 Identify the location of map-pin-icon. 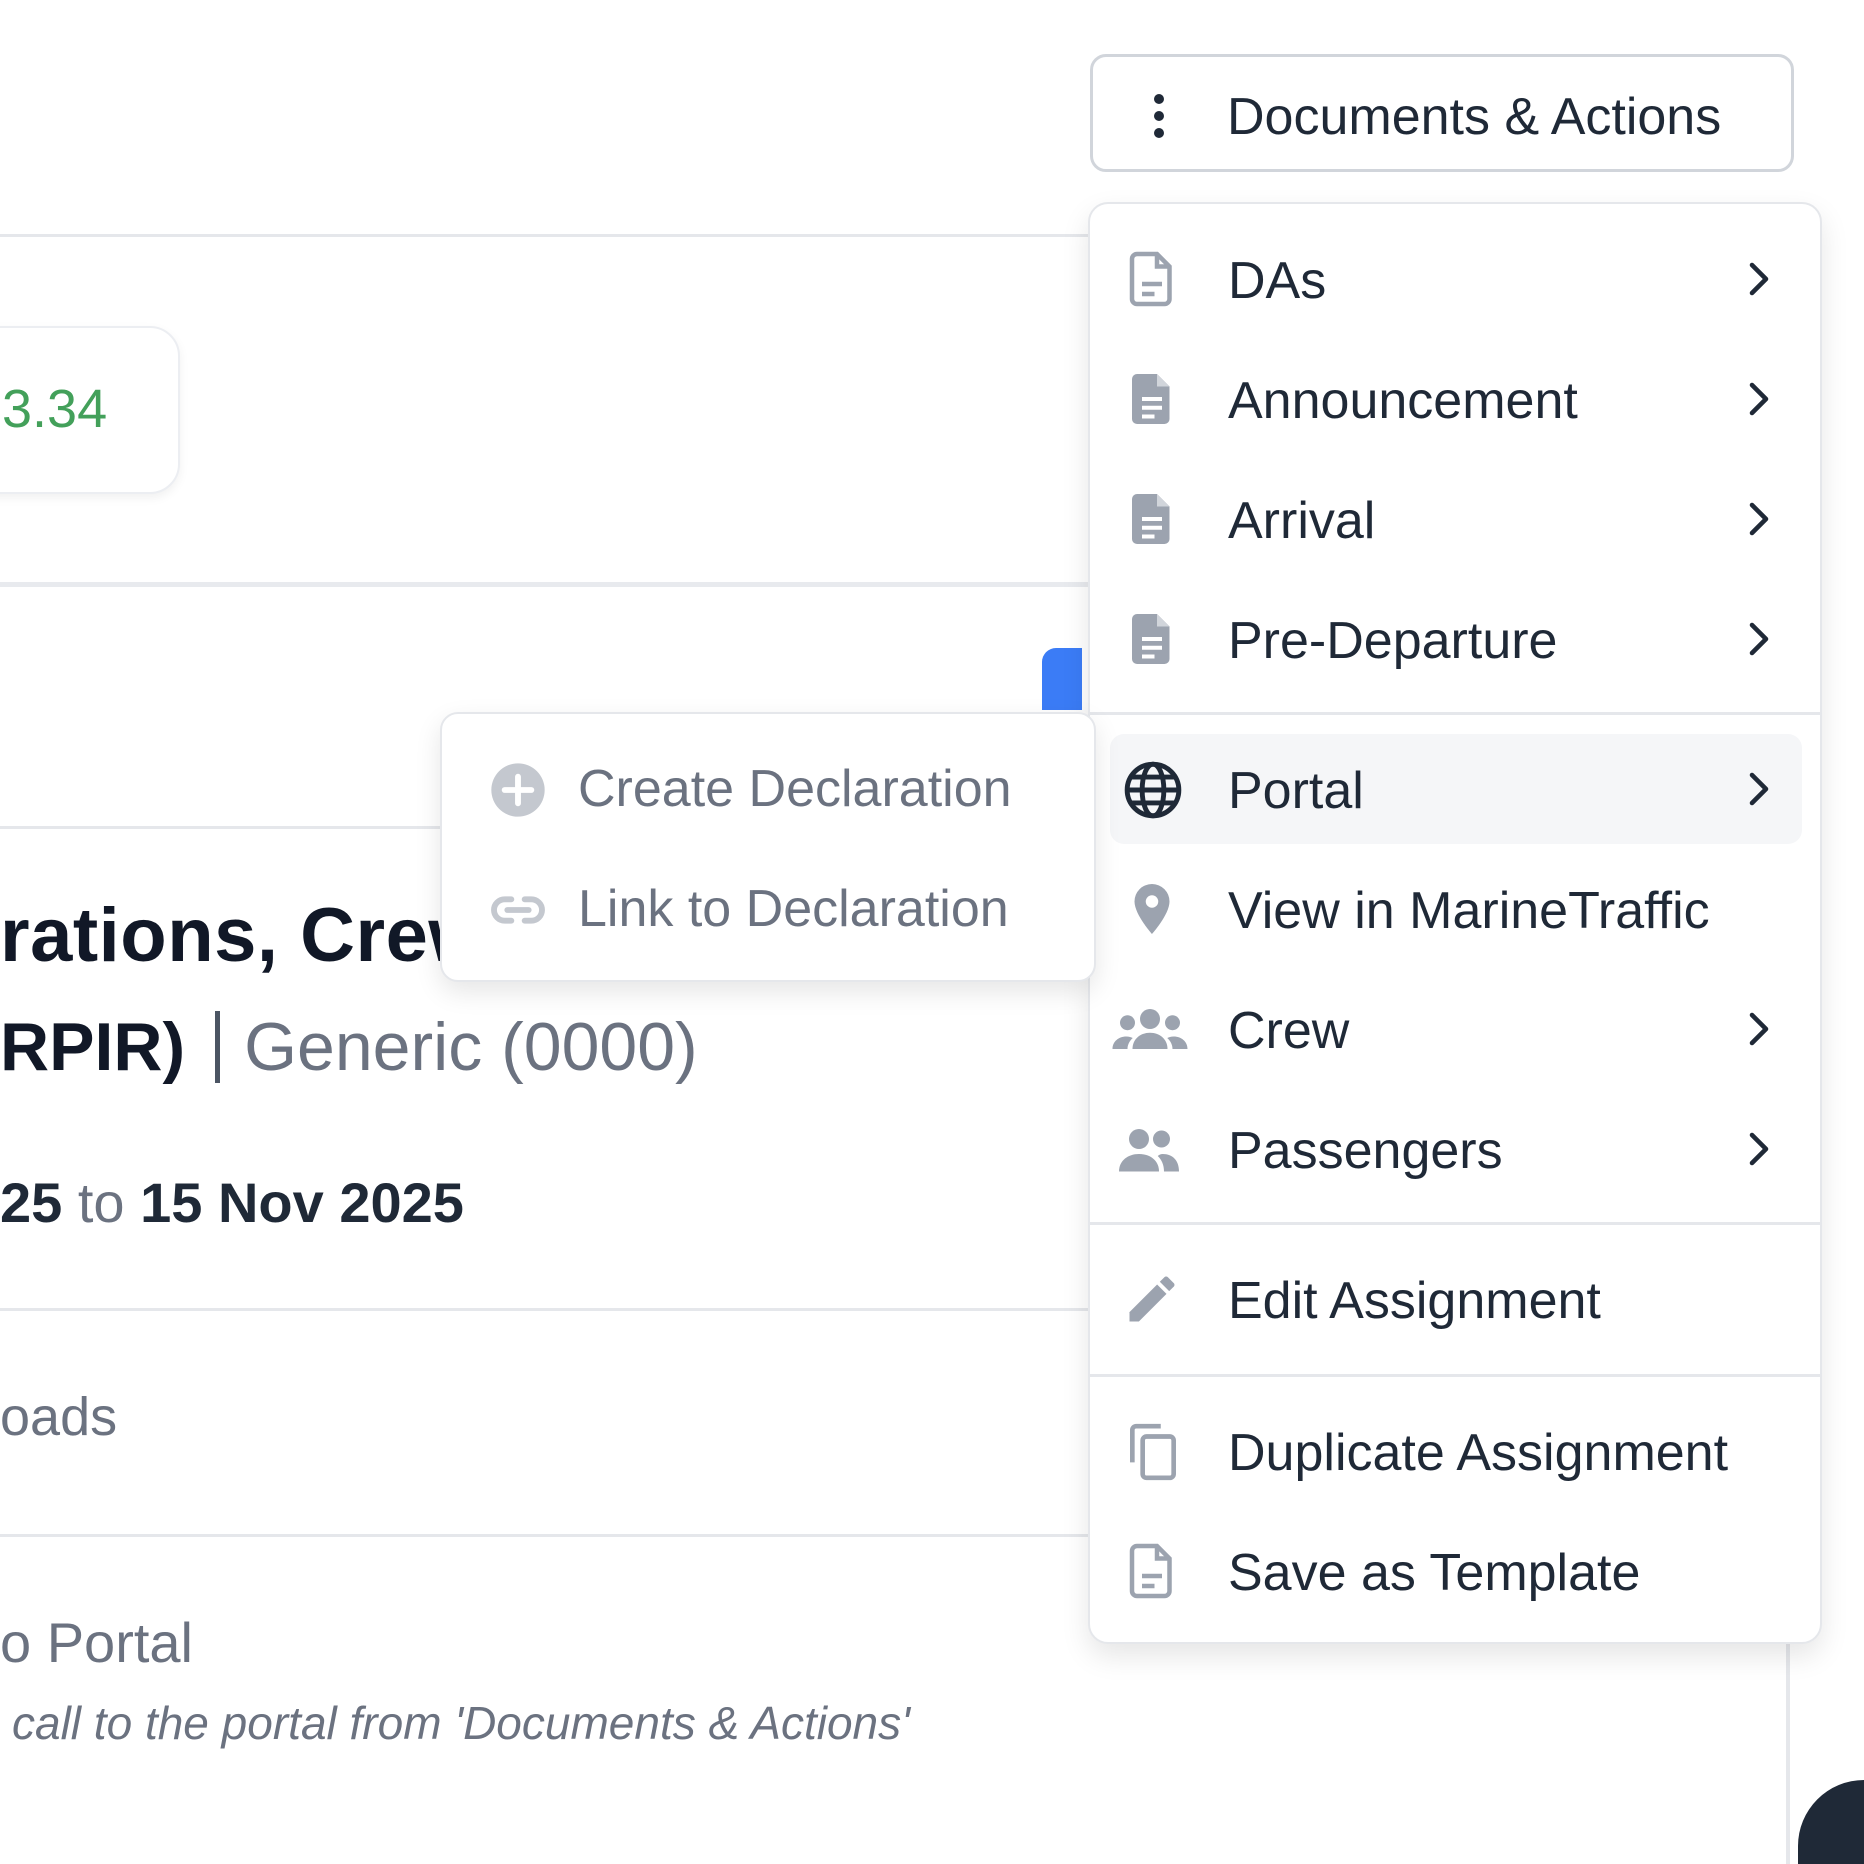
(1152, 909).